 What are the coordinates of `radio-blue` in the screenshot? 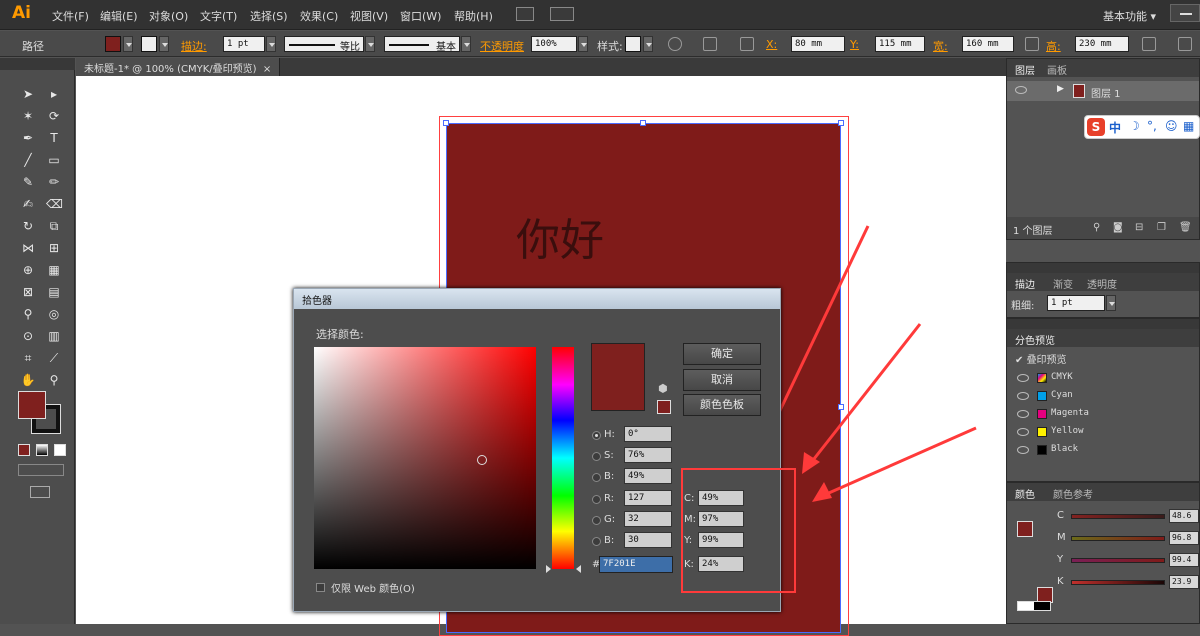 It's located at (596, 541).